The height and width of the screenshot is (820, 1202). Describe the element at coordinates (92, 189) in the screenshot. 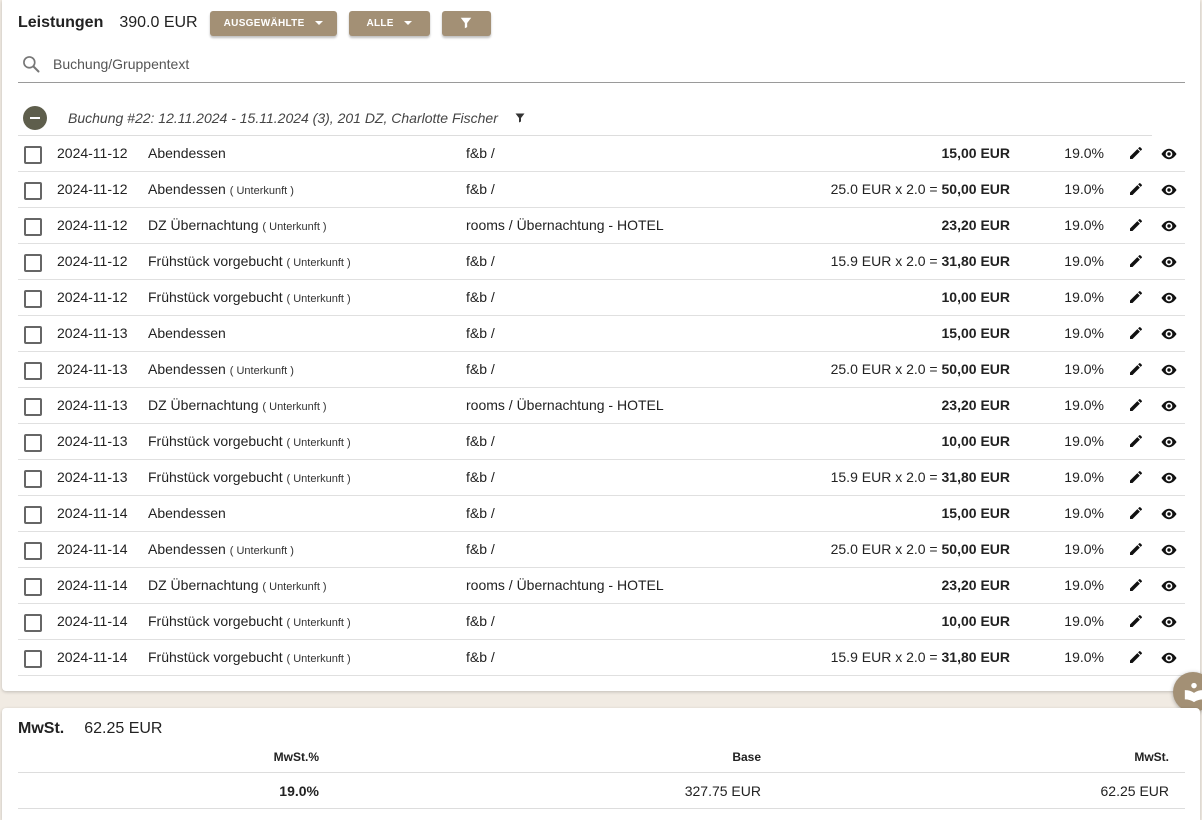

I see `row-date: 2024-11-12` at that location.